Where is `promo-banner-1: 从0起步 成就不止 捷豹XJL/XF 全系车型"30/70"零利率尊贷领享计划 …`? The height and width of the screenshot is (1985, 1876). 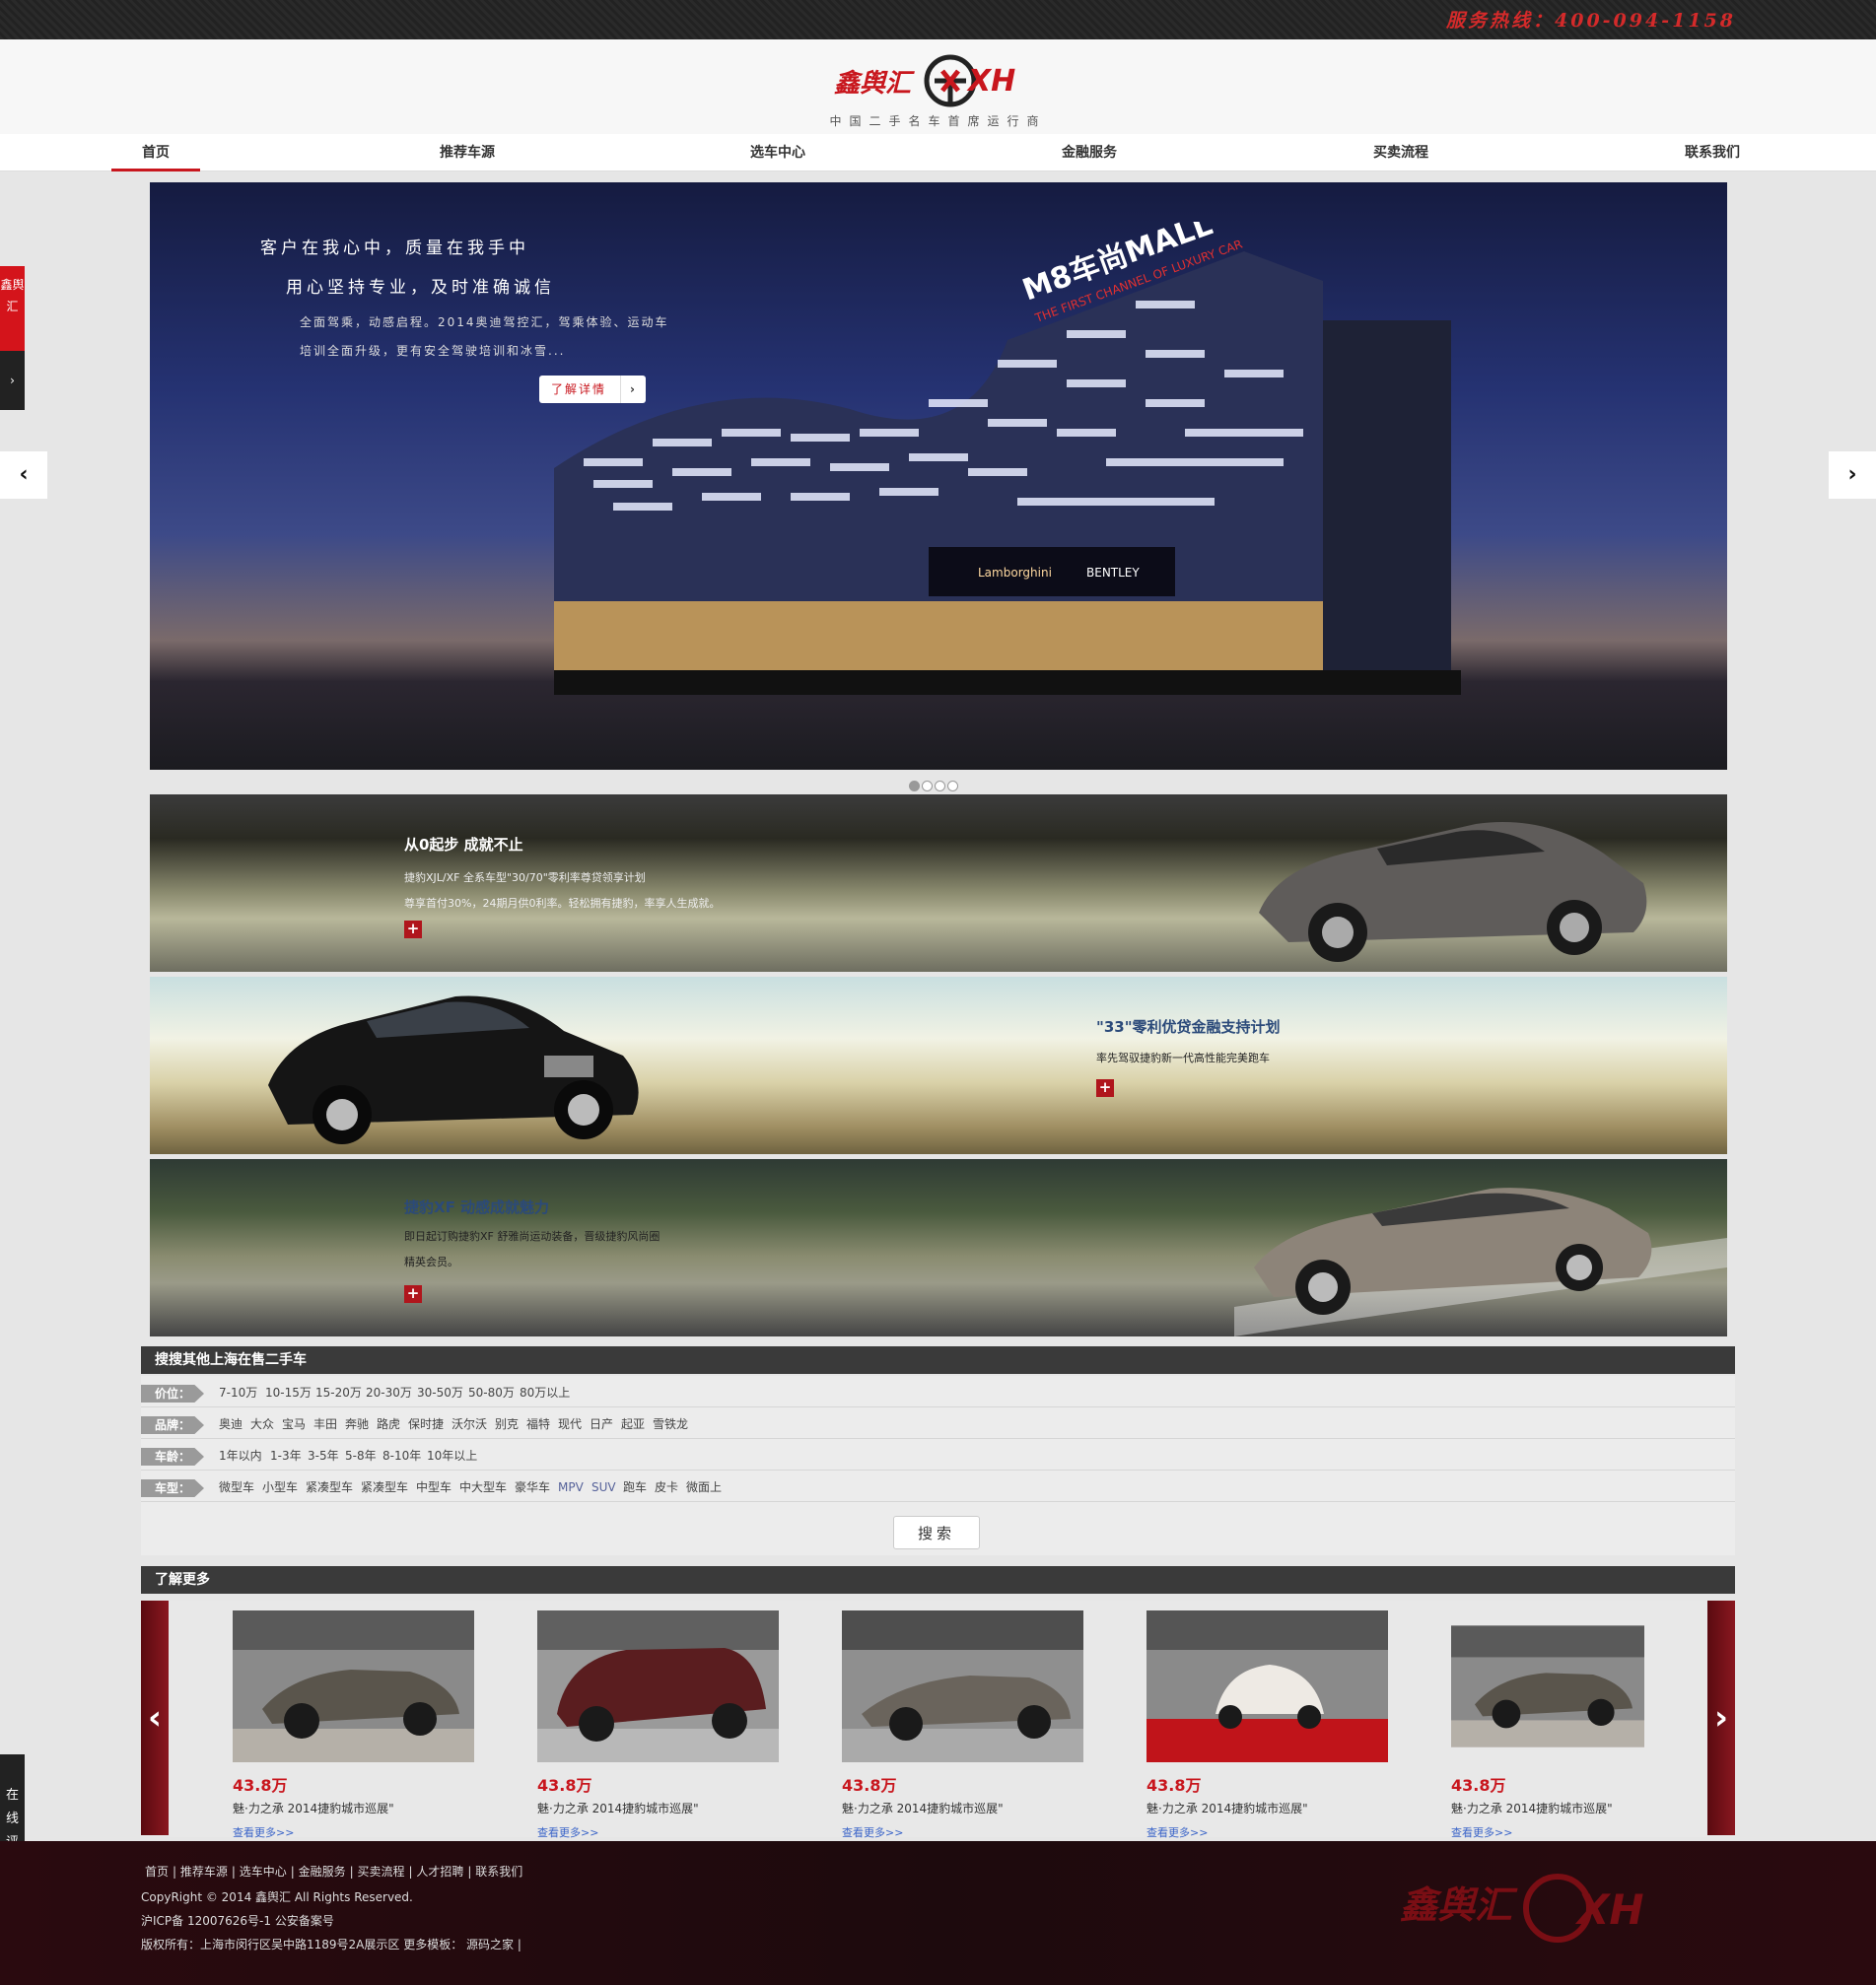
promo-banner-1: 从0起步 成就不止 捷豹XJL/XF 全系车型"30/70"零利率尊贷领享计划 … is located at coordinates (939, 883).